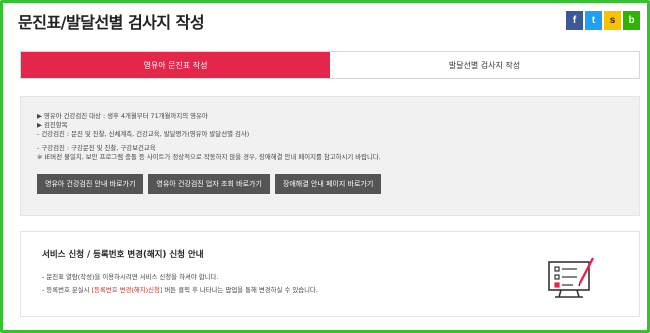  I want to click on facebook-share-icon: f, so click(574, 20).